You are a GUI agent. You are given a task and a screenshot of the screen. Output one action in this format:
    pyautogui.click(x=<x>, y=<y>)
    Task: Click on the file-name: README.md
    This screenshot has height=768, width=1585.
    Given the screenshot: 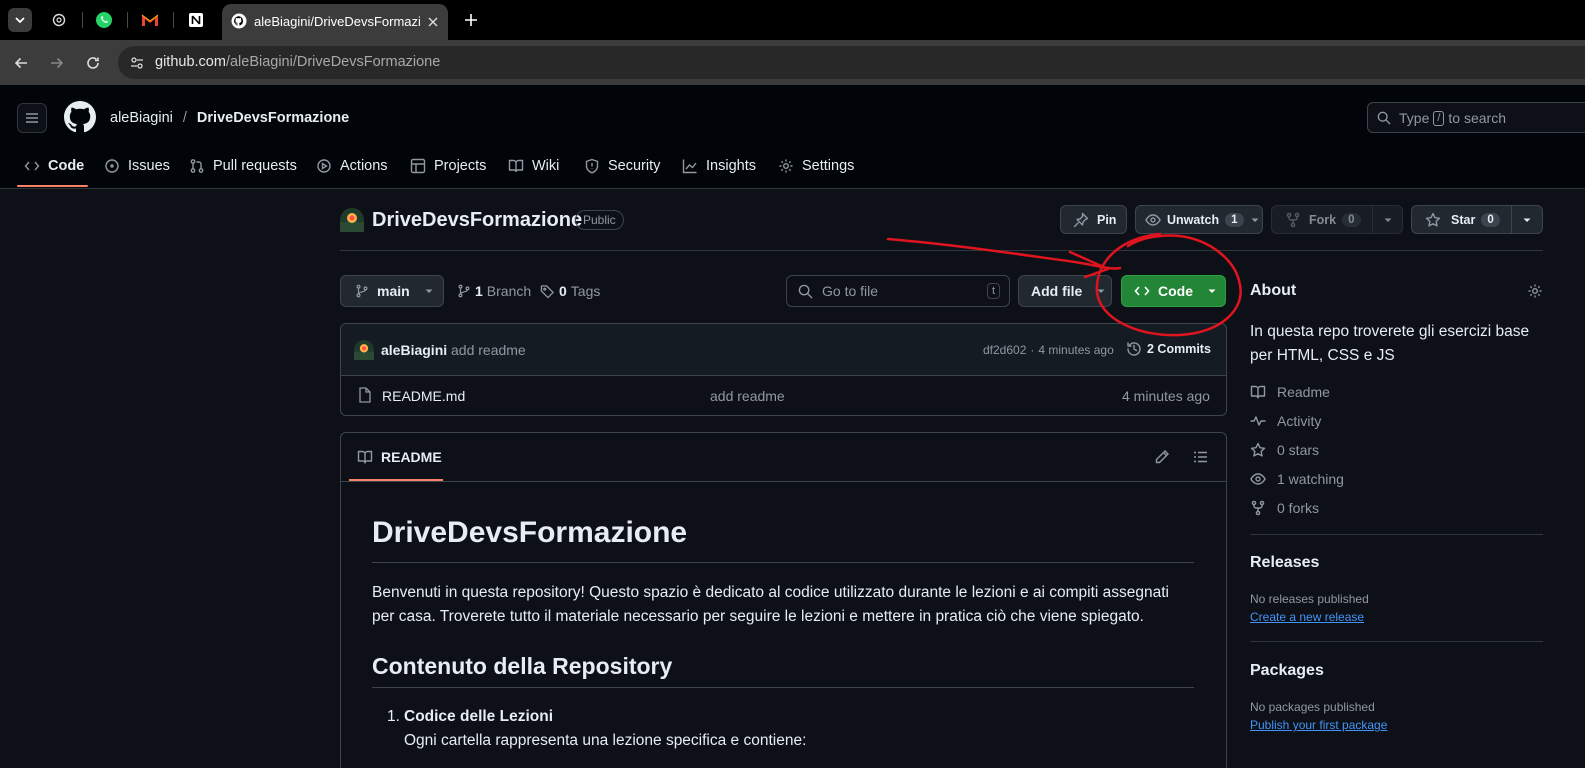 What is the action you would take?
    pyautogui.click(x=423, y=396)
    